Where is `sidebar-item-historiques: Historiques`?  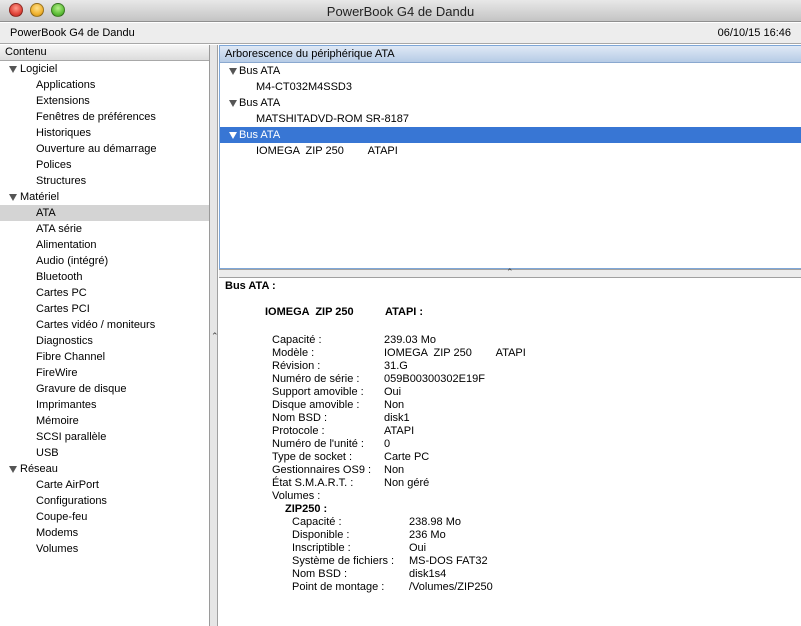 sidebar-item-historiques: Historiques is located at coordinates (104, 133).